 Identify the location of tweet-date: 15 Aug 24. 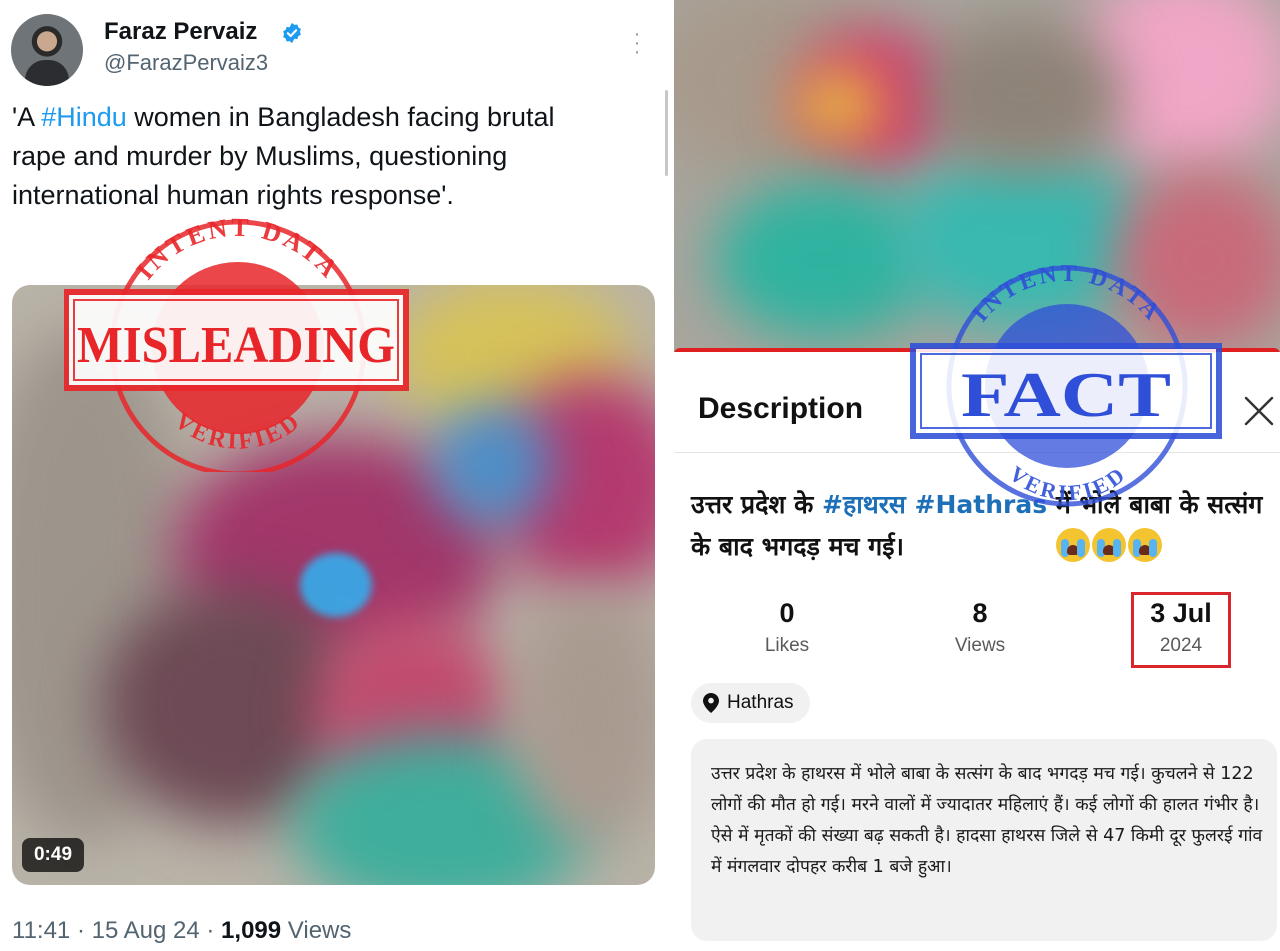
(146, 930).